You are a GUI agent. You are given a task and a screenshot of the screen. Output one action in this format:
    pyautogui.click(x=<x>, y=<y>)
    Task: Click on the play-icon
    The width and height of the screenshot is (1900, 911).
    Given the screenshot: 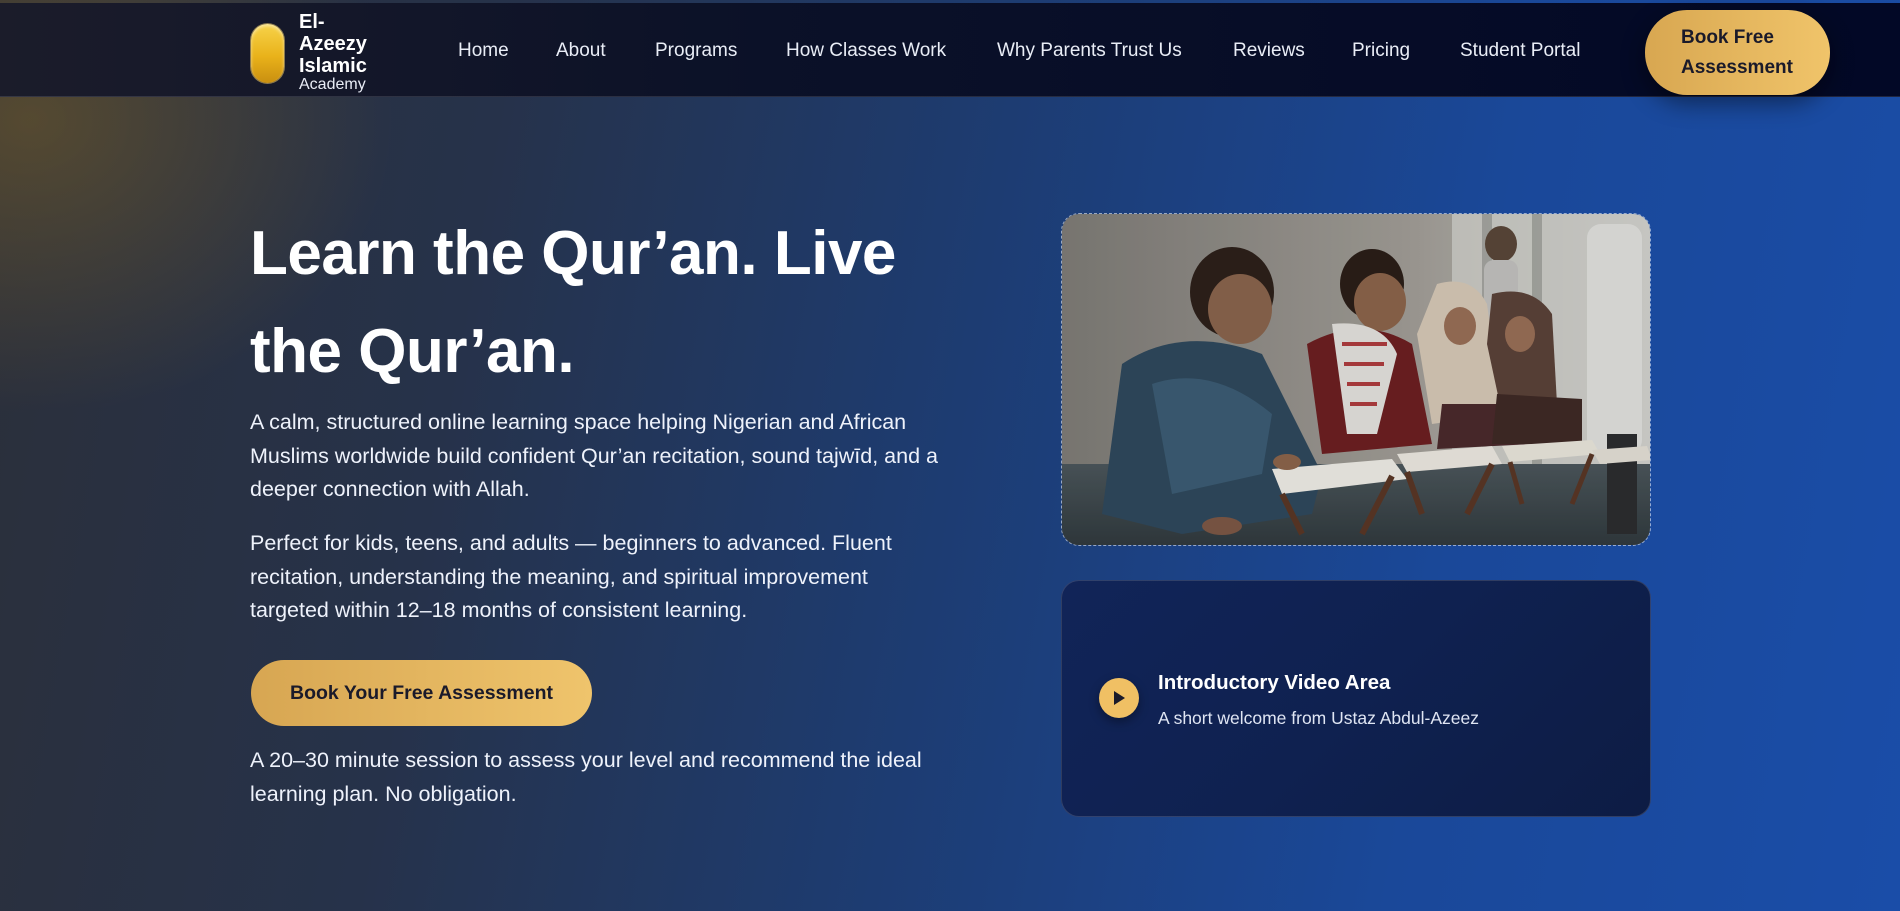 What is the action you would take?
    pyautogui.click(x=1119, y=698)
    